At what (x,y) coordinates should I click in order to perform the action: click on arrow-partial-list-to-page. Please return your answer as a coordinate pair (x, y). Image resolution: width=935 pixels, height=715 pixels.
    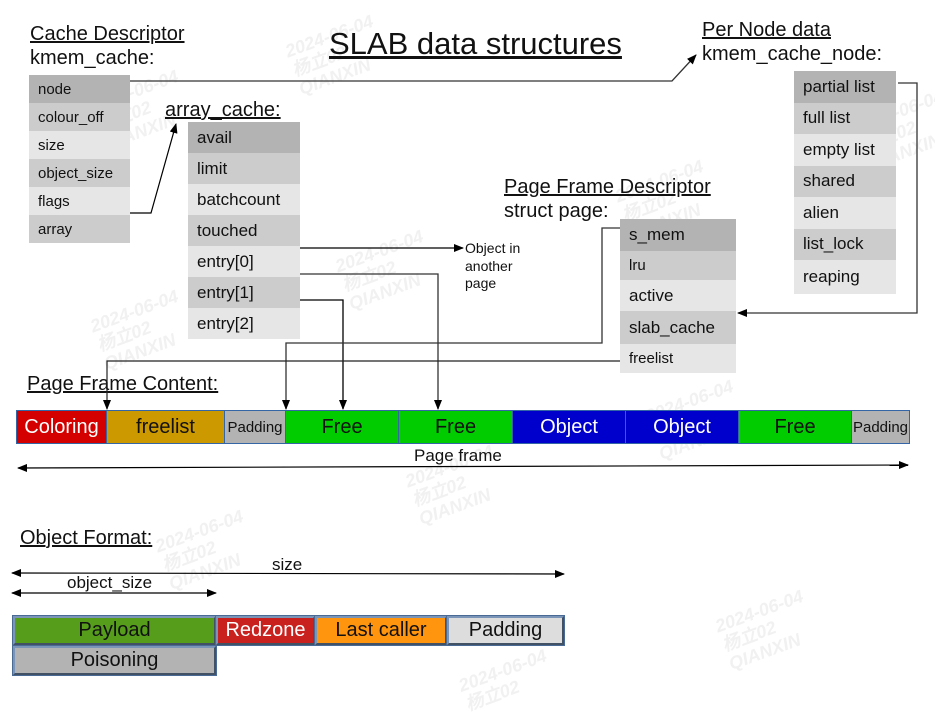
    Looking at the image, I should click on (827, 199).